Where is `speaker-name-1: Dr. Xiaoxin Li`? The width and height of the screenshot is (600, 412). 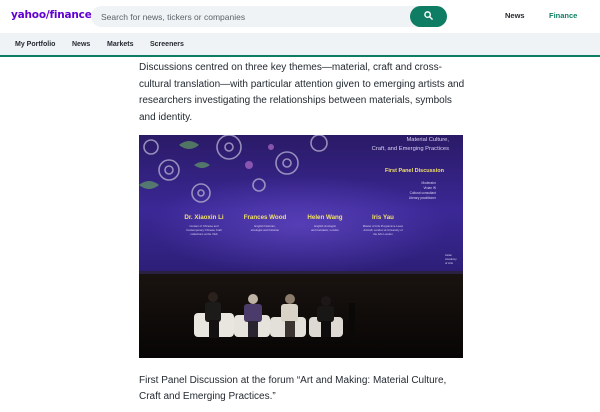
speaker-name-1: Dr. Xiaoxin Li is located at coordinates (203, 217).